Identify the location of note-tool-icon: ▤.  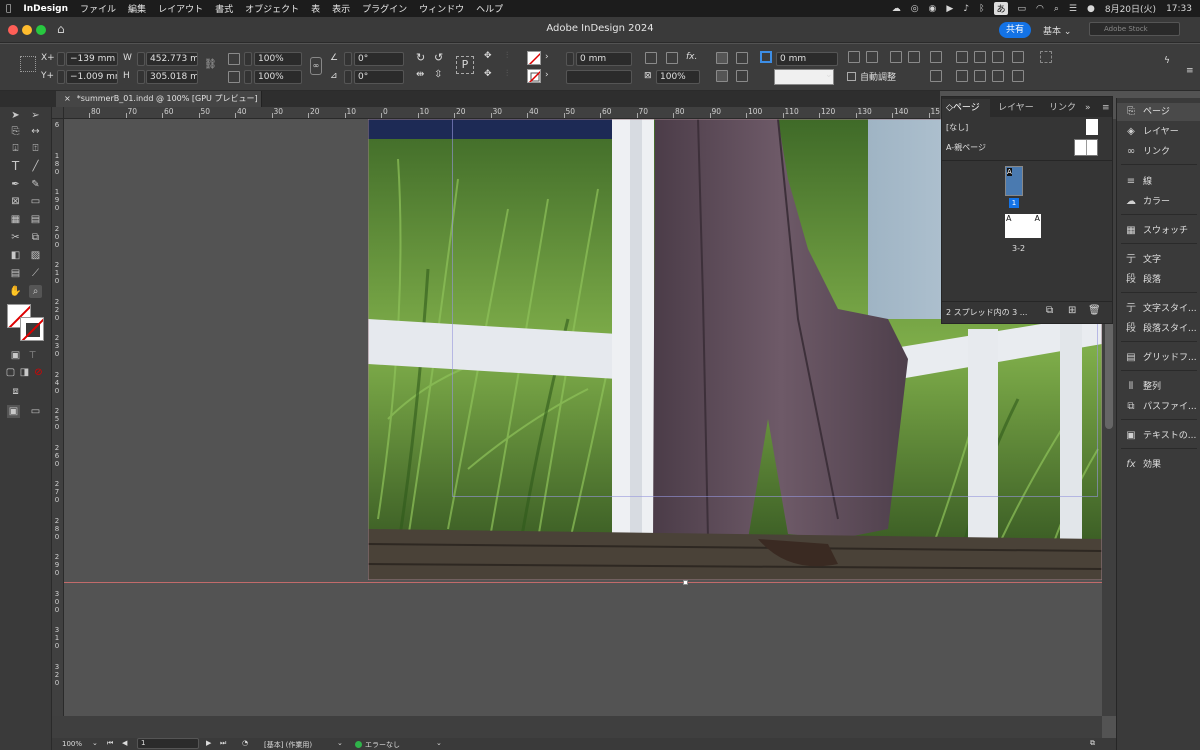
(15, 273).